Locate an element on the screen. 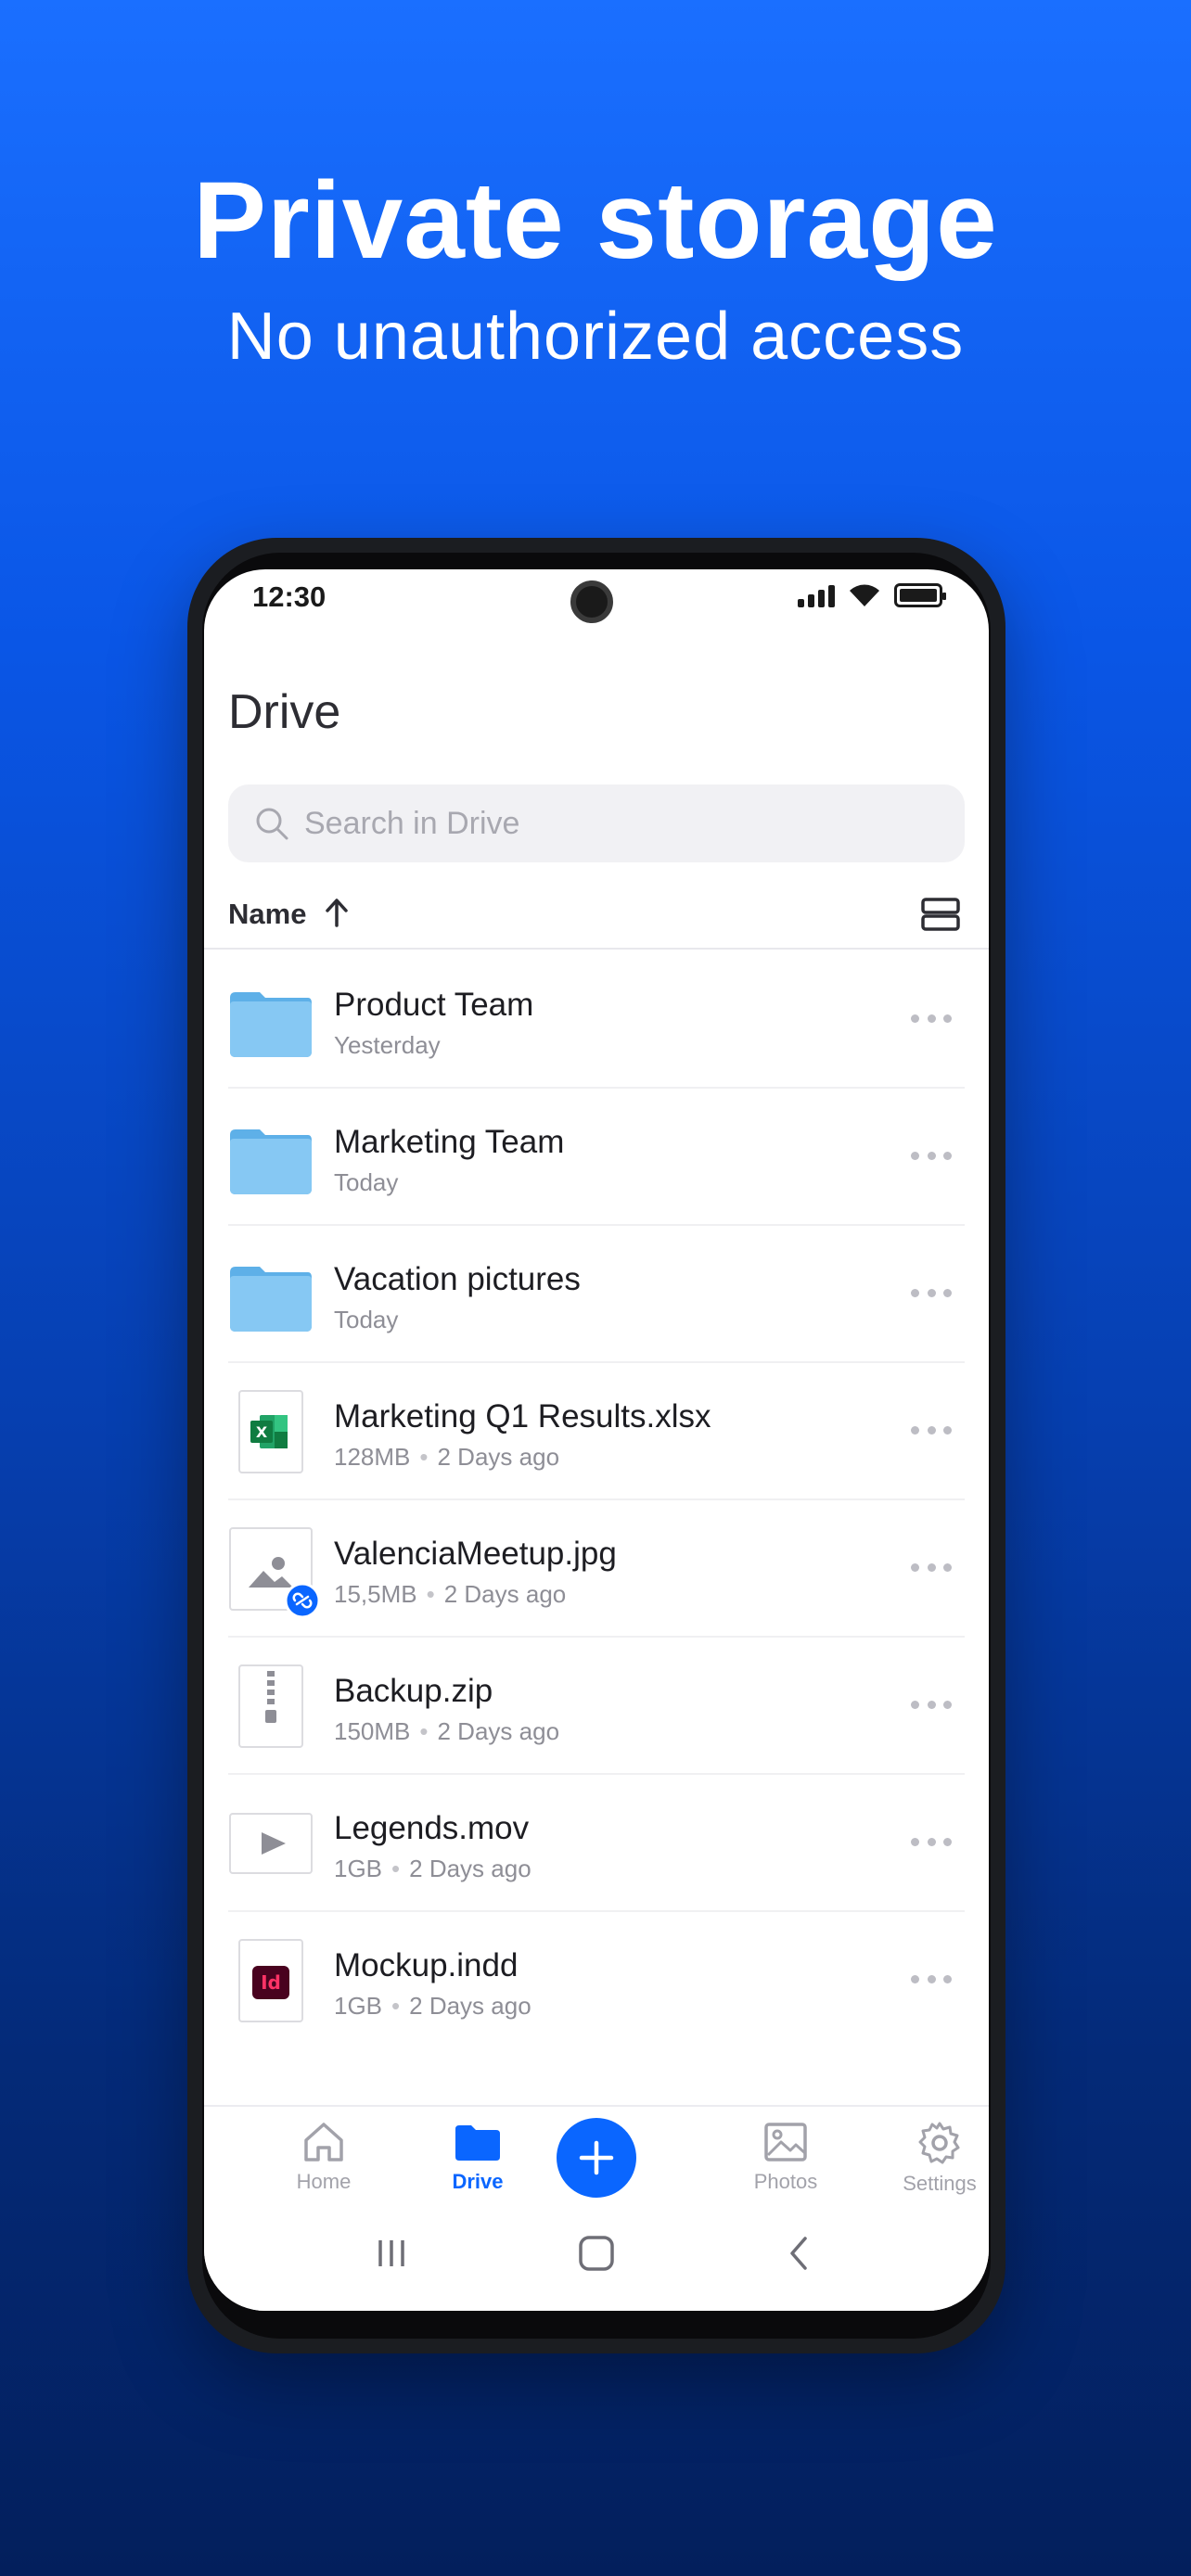 The image size is (1191, 2576). wifi-icon is located at coordinates (864, 595).